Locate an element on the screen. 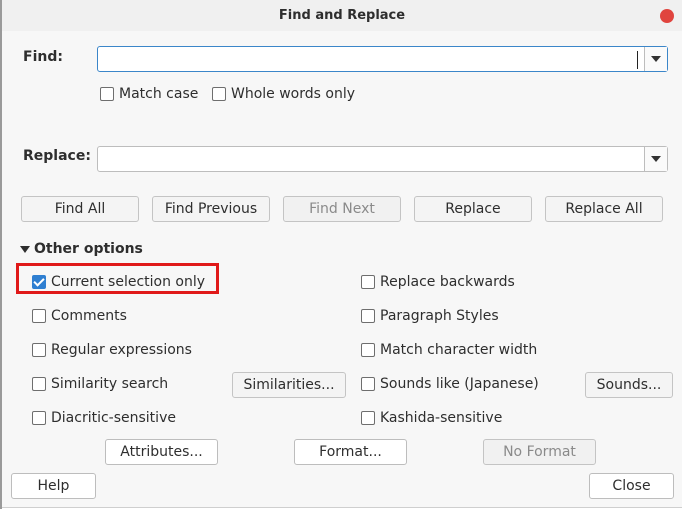  whole-words-label: Whole words only is located at coordinates (293, 94).